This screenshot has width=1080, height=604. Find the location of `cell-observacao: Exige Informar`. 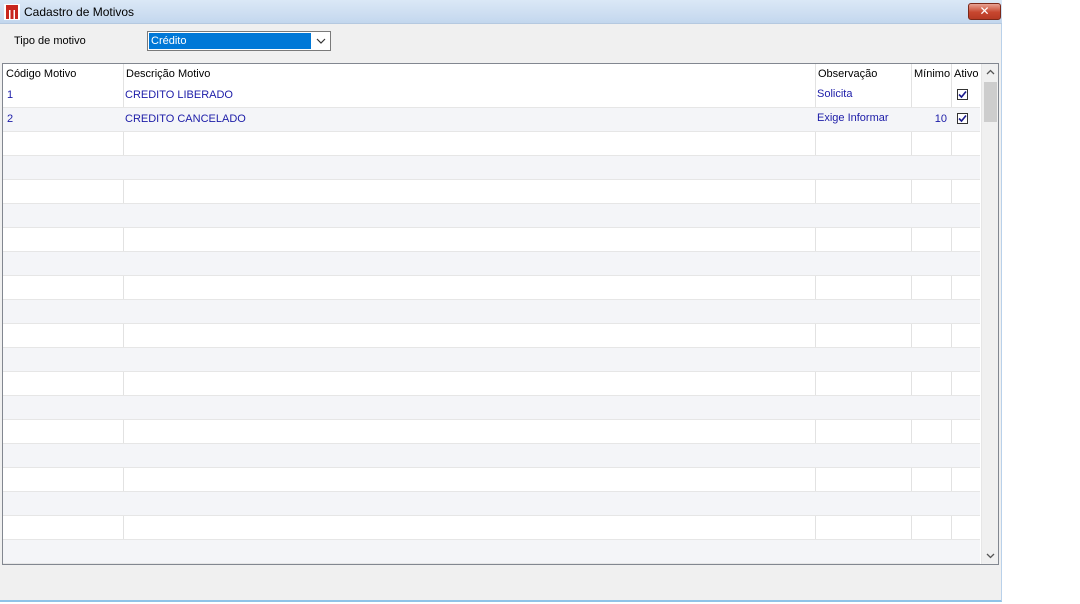

cell-observacao: Exige Informar is located at coordinates (853, 118).